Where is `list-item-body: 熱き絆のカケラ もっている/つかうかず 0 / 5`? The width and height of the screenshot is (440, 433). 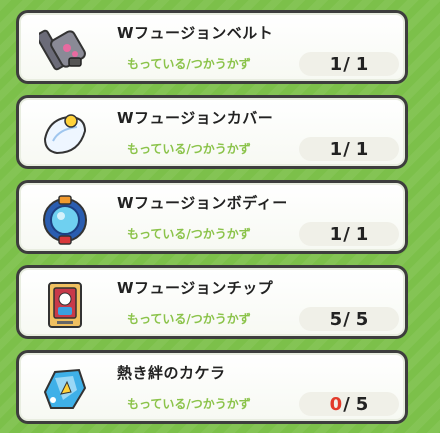 list-item-body: 熱き絆のカケラ もっている/つかうかず 0 / 5 is located at coordinates (212, 387).